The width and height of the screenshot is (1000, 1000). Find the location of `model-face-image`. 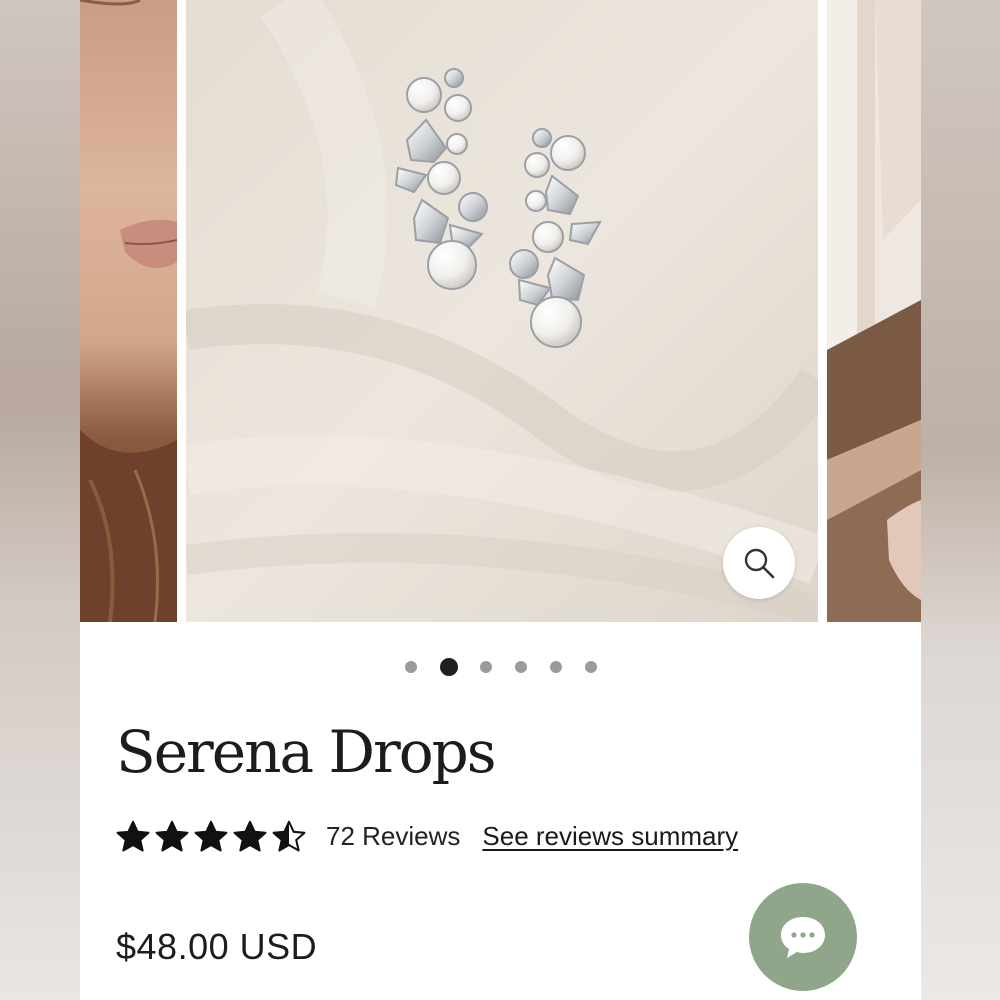

model-face-image is located at coordinates (128, 311).